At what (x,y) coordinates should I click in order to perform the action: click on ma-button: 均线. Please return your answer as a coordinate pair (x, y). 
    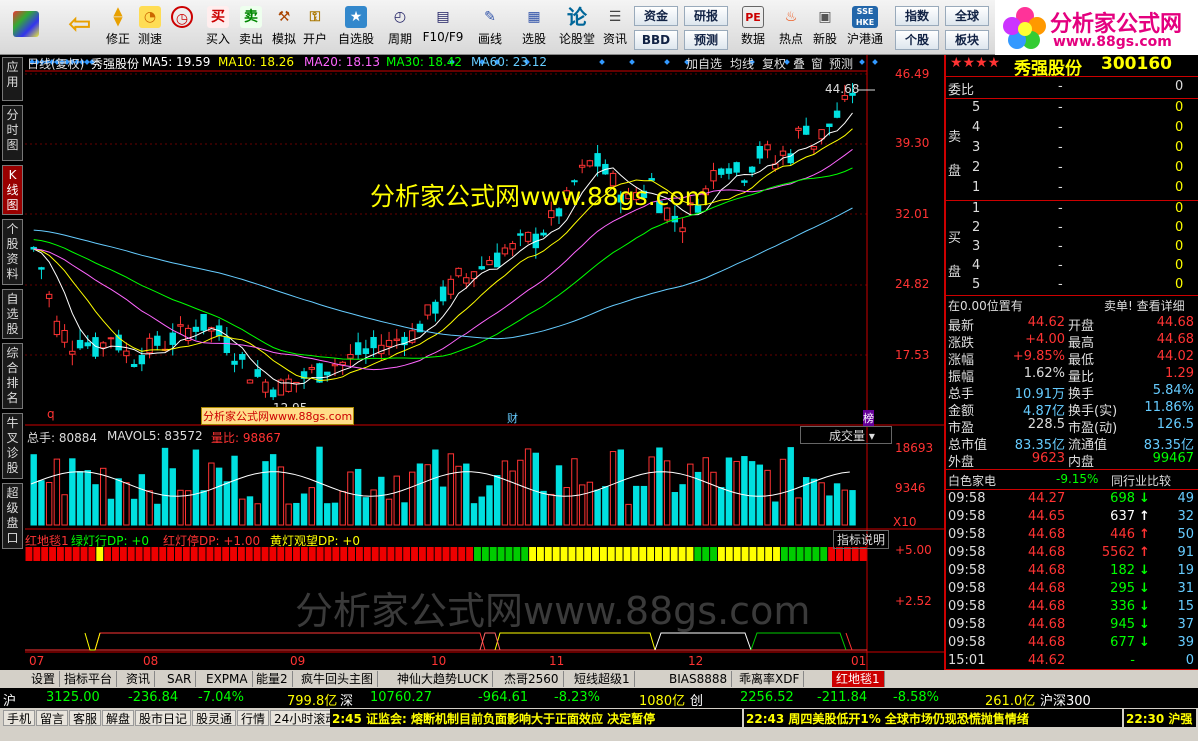
    Looking at the image, I should click on (742, 63).